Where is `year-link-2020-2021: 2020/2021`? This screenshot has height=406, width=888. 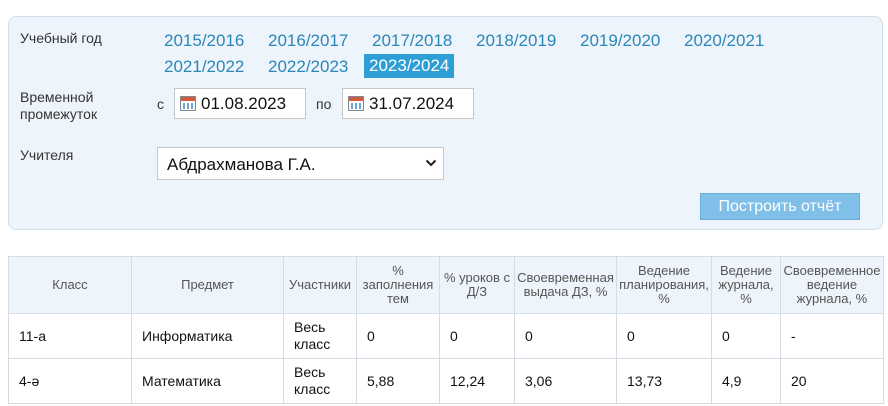
year-link-2020-2021: 2020/2021 is located at coordinates (724, 41).